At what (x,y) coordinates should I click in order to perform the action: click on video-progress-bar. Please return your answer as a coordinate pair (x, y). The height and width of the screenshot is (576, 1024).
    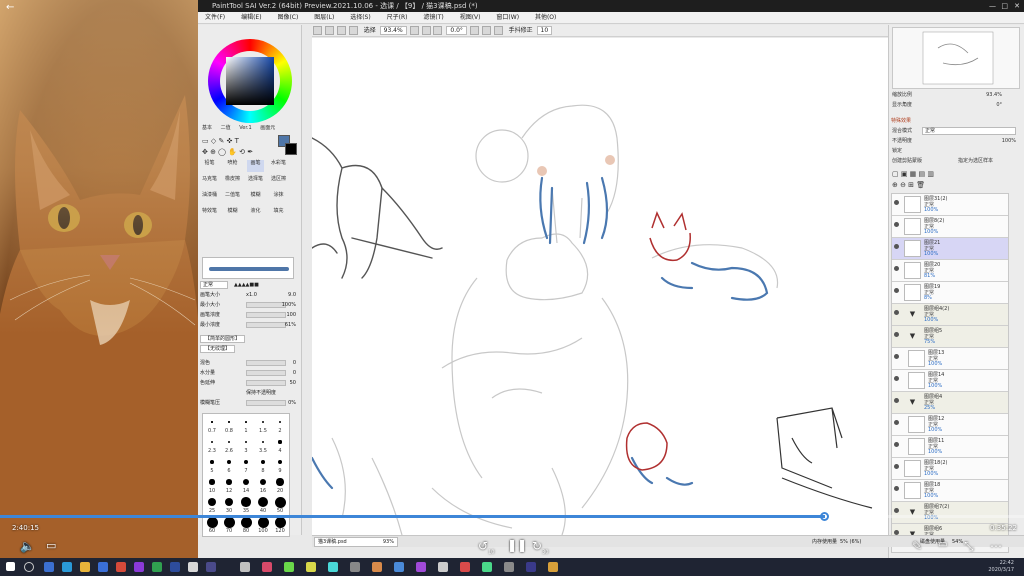
    Looking at the image, I should click on (512, 516).